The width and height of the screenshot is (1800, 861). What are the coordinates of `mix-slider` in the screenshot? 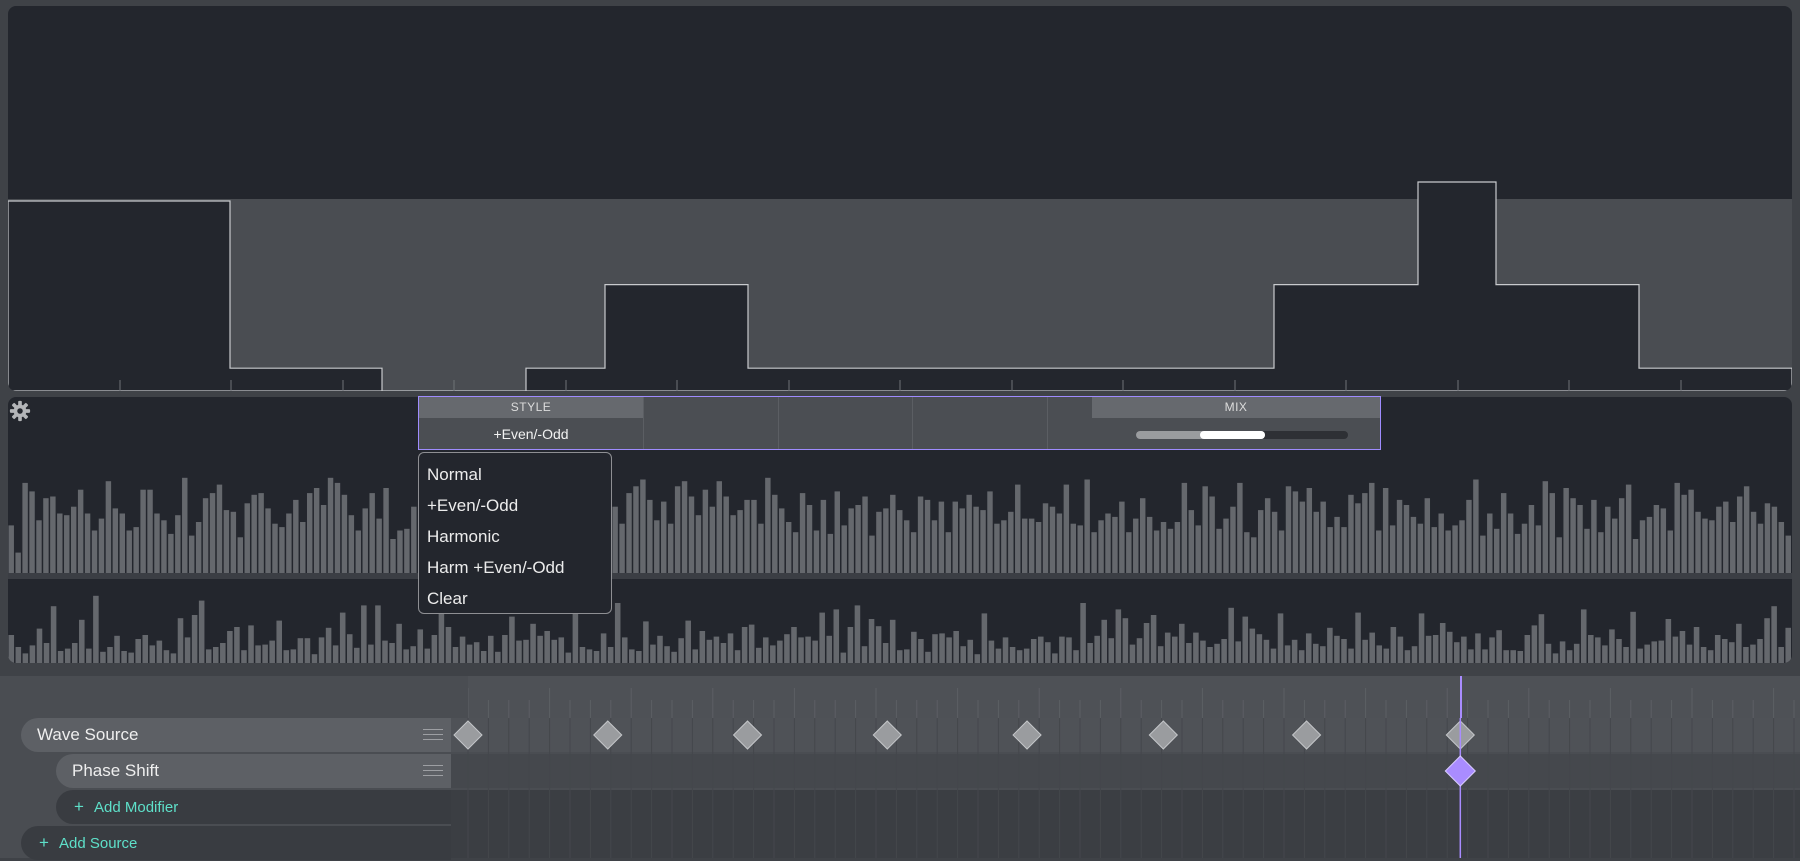 It's located at (1242, 435).